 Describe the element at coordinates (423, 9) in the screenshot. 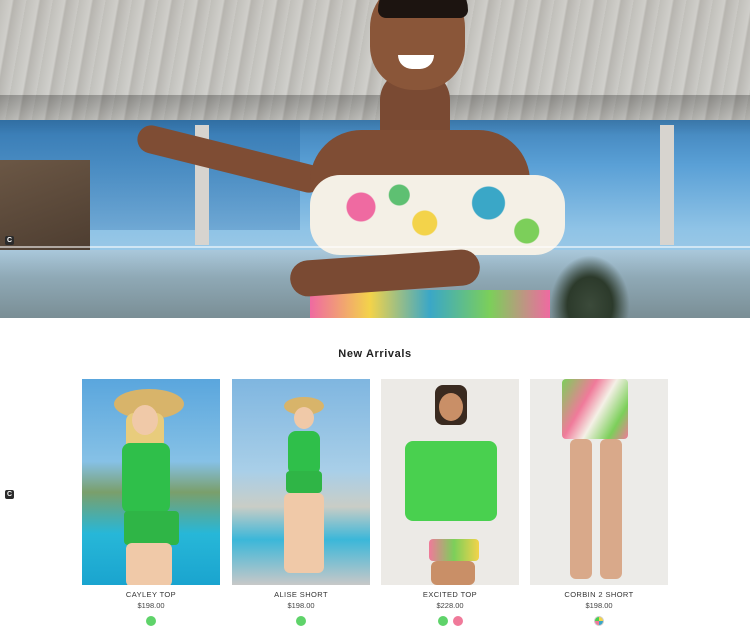

I see `hero-model-hair` at that location.